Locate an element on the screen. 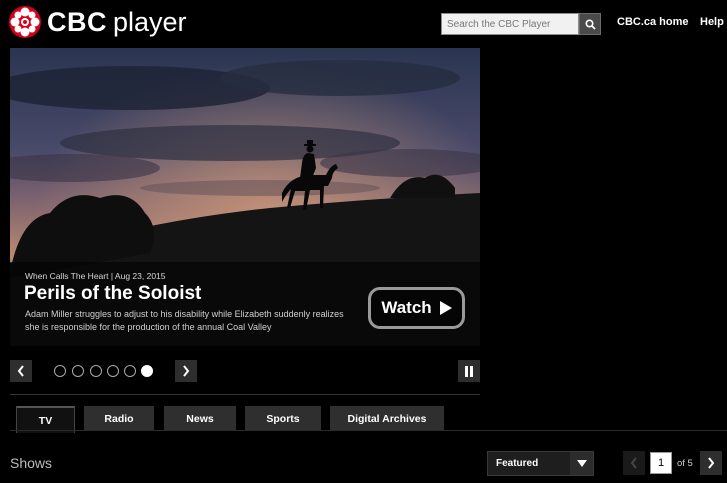  cbc-home-link: CBC.ca home is located at coordinates (653, 22).